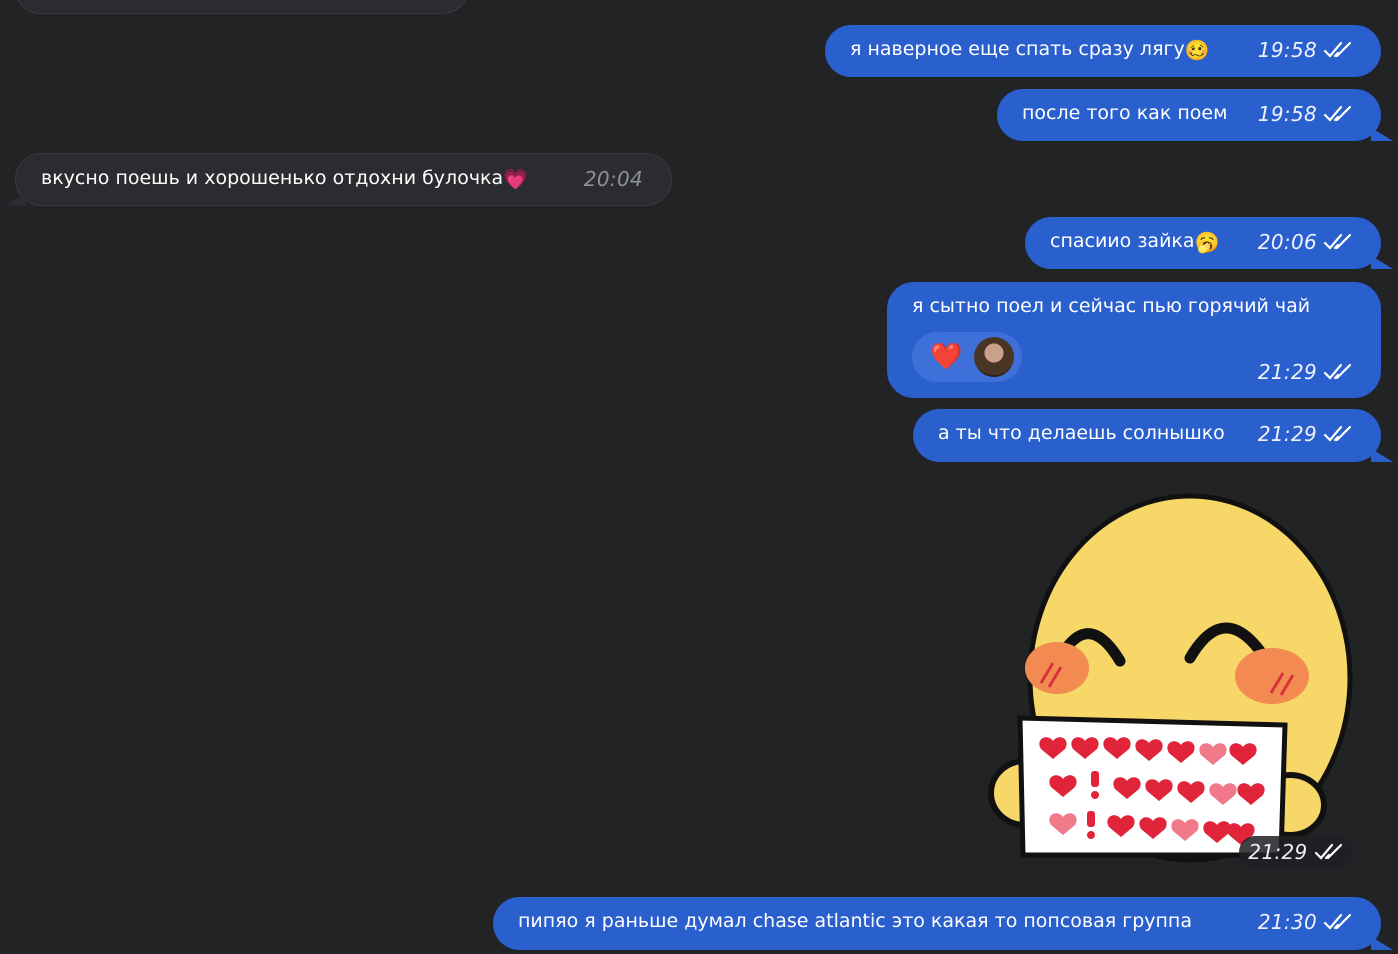 This screenshot has height=954, width=1398. I want to click on message-time: 20:06, so click(1287, 242).